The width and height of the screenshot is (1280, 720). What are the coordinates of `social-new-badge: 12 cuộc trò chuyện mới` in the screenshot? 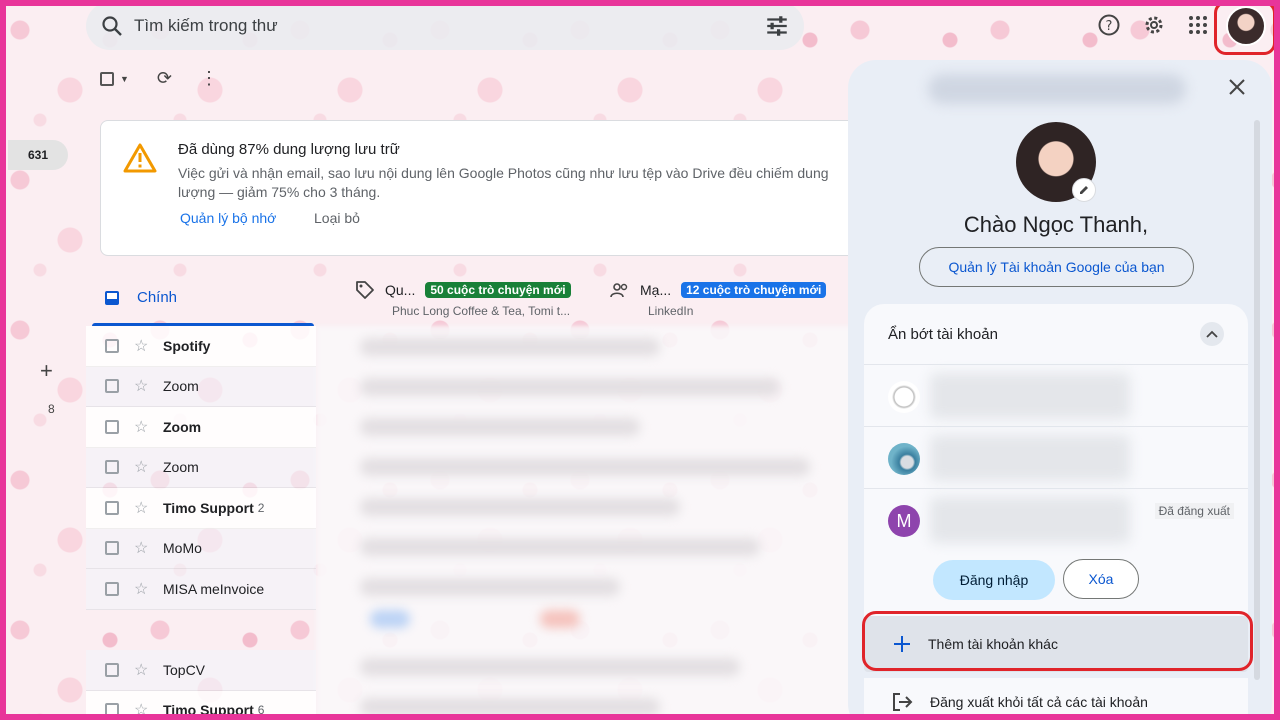 It's located at (754, 290).